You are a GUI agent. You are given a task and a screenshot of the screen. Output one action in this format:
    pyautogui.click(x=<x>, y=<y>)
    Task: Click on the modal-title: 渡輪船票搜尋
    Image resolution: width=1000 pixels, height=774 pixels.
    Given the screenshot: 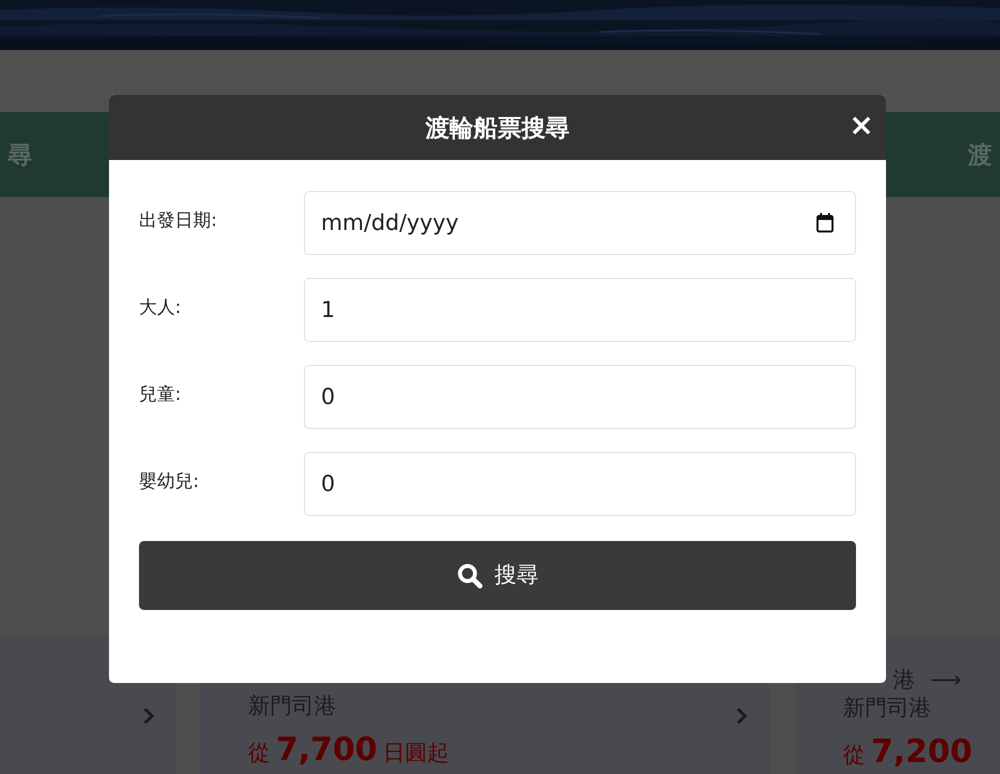 What is the action you would take?
    pyautogui.click(x=498, y=128)
    